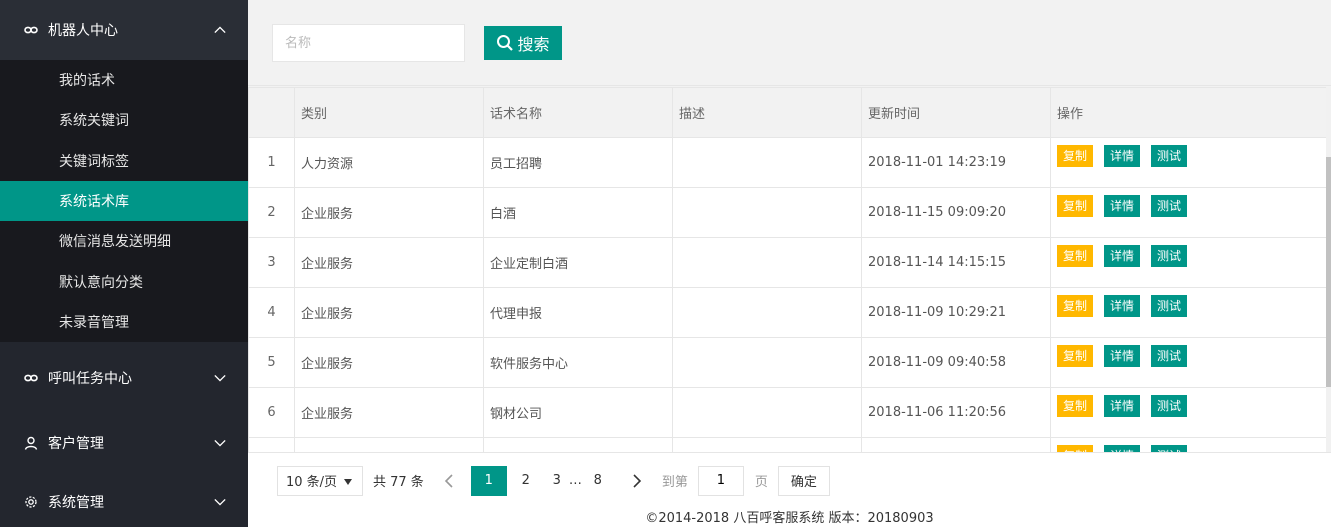  I want to click on column-header-description: 描述, so click(767, 112).